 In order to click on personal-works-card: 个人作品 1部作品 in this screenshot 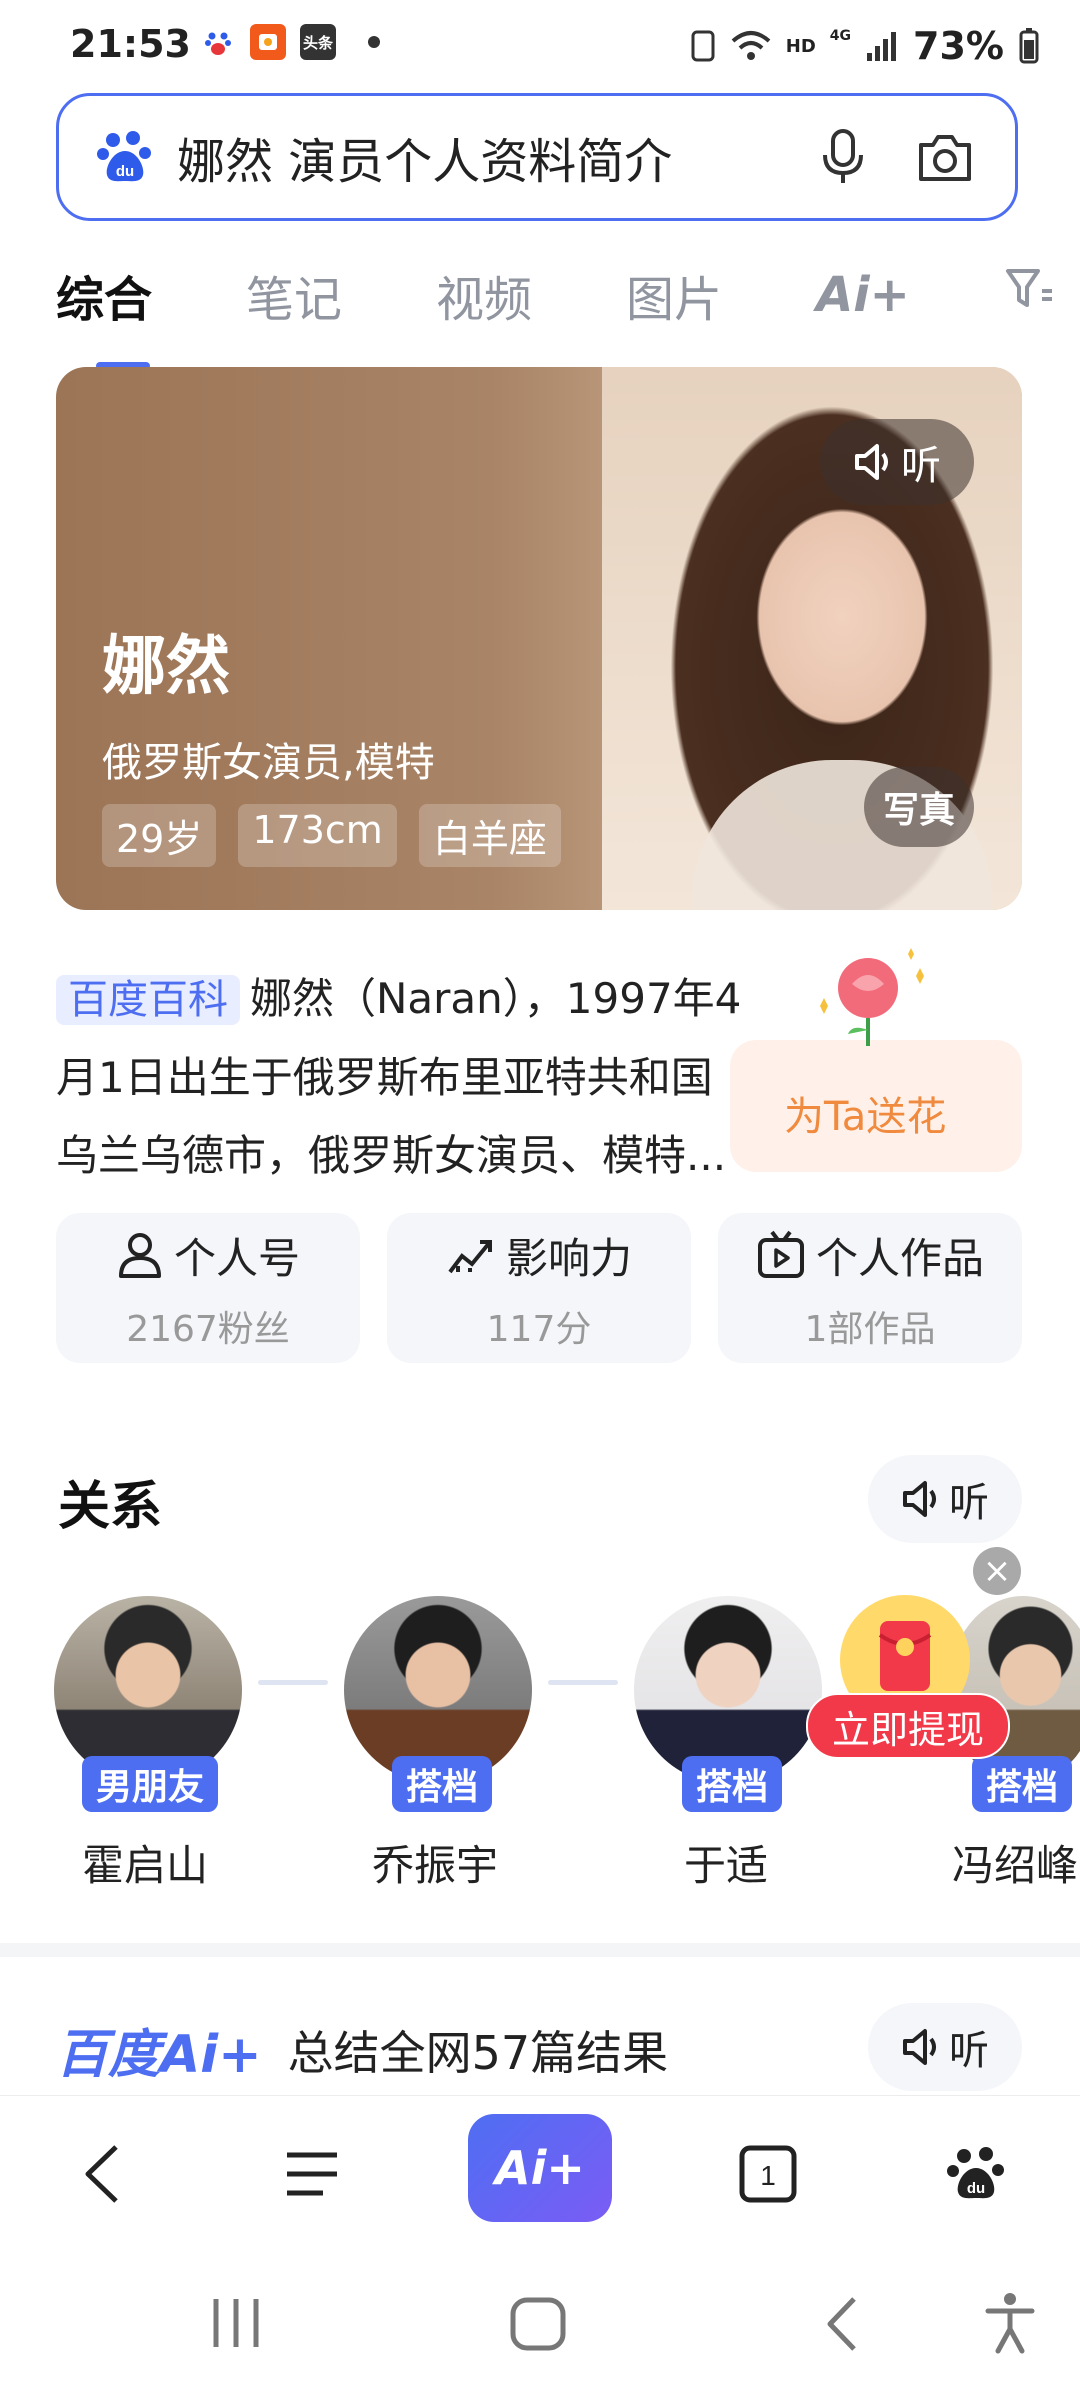, I will do `click(870, 1288)`.